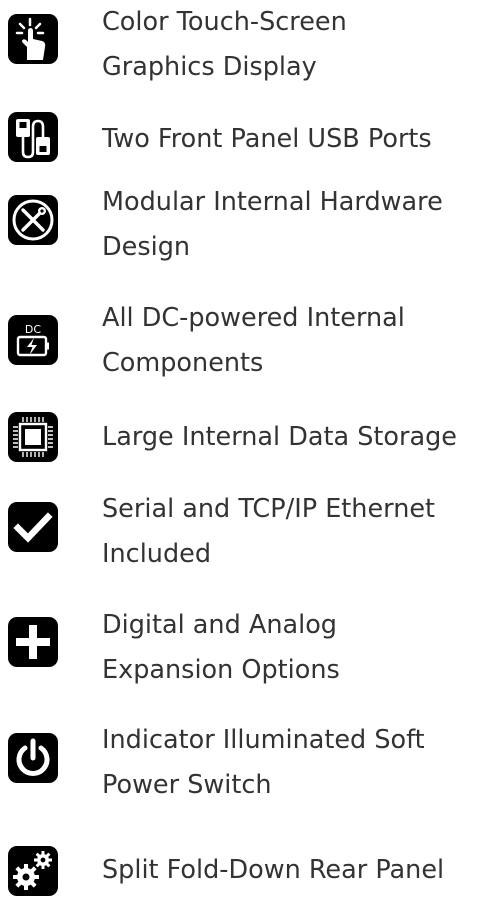  What do you see at coordinates (33, 871) in the screenshot?
I see `gears-icon` at bounding box center [33, 871].